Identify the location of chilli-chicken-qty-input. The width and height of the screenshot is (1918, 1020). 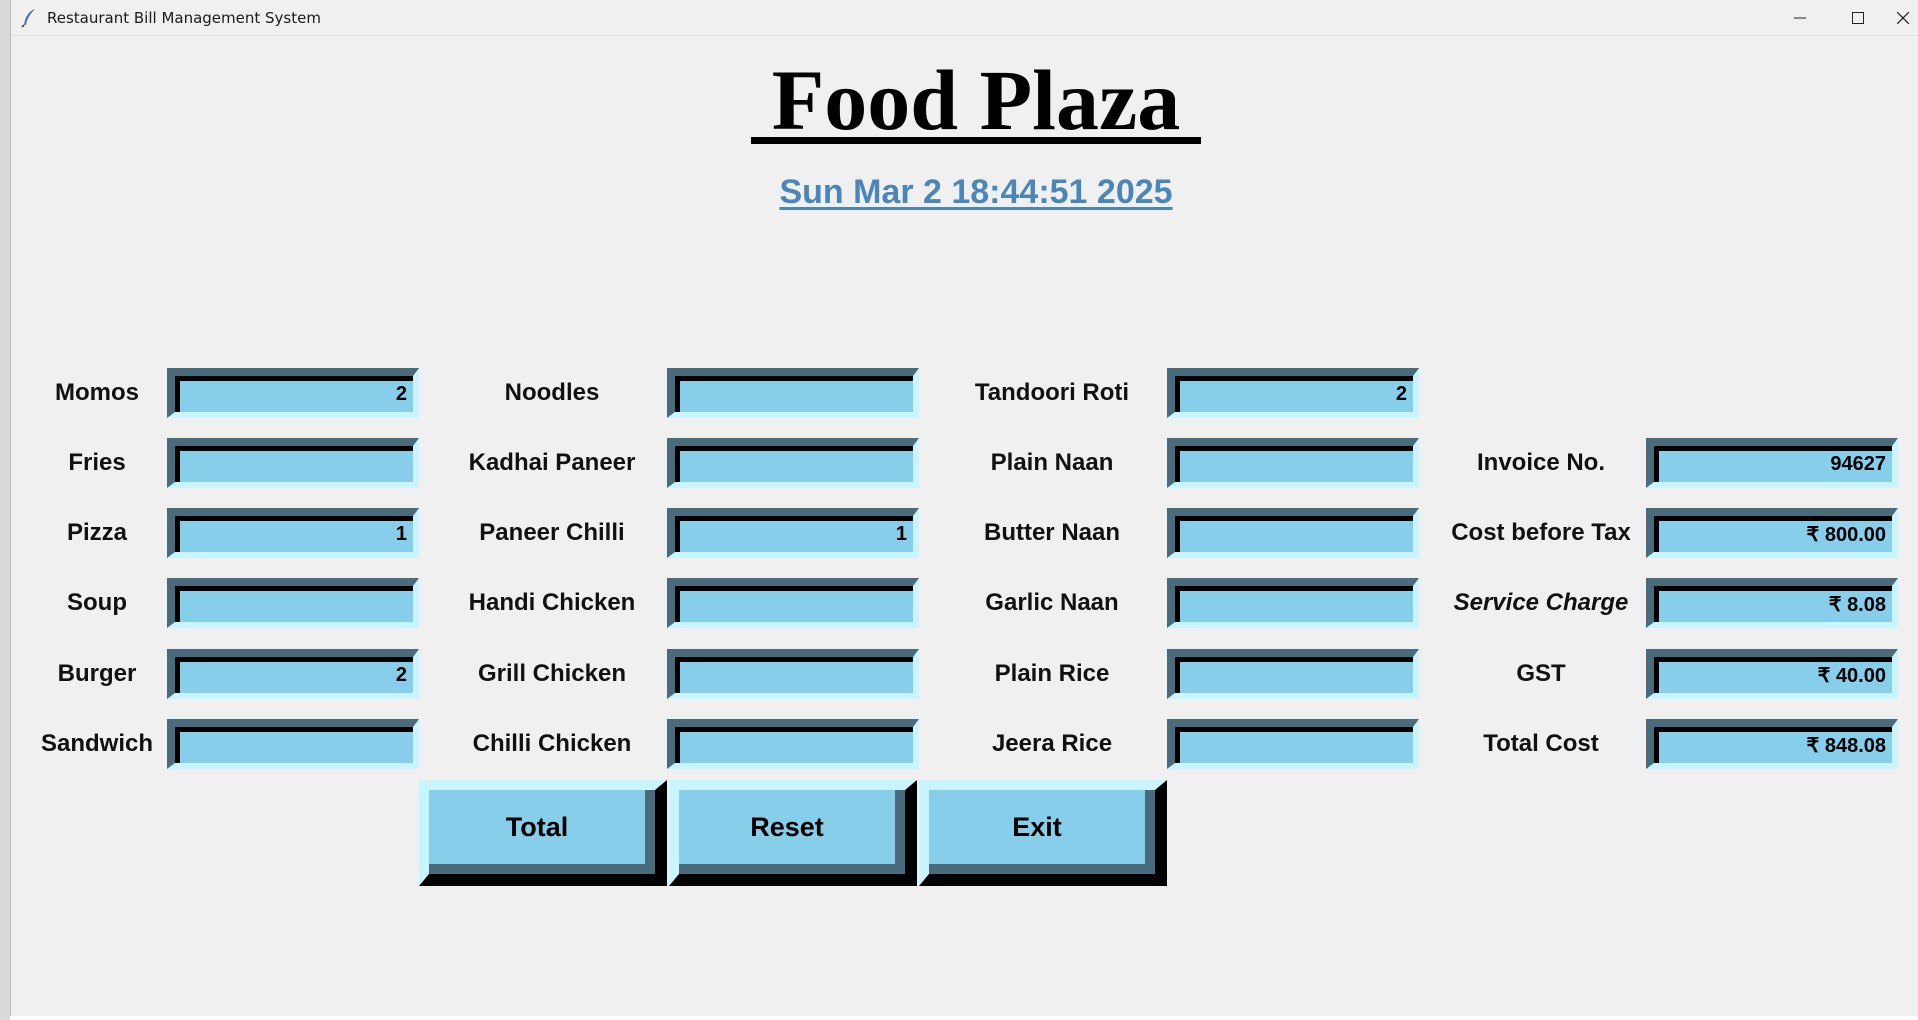
(793, 744).